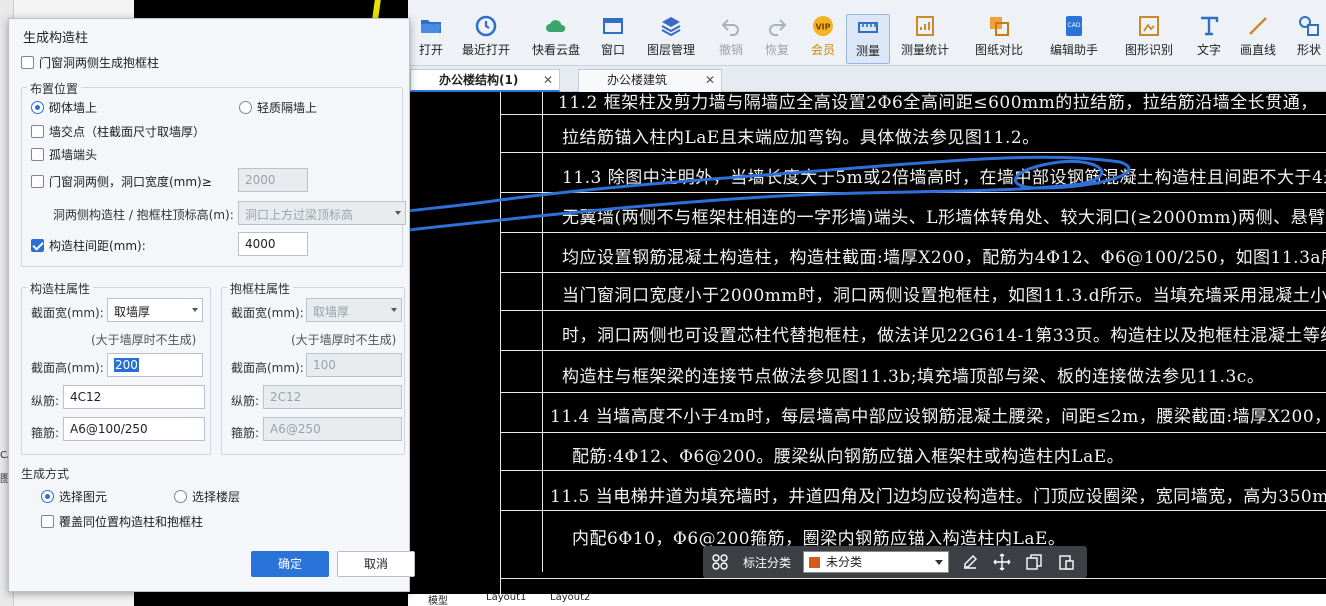  What do you see at coordinates (776, 50) in the screenshot?
I see `toolbar-redo-label: 恢复` at bounding box center [776, 50].